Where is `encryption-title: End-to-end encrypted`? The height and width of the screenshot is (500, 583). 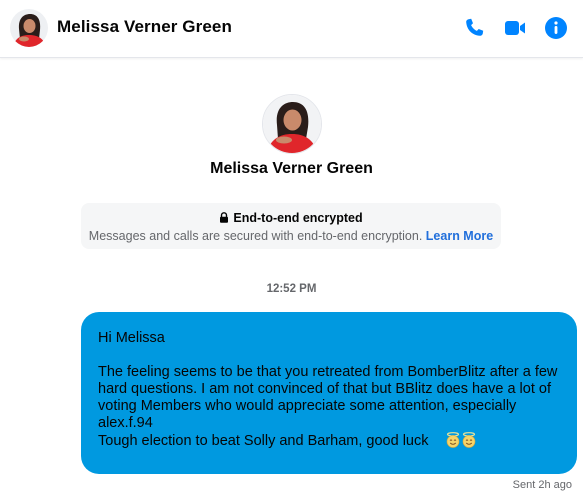 encryption-title: End-to-end encrypted is located at coordinates (298, 218).